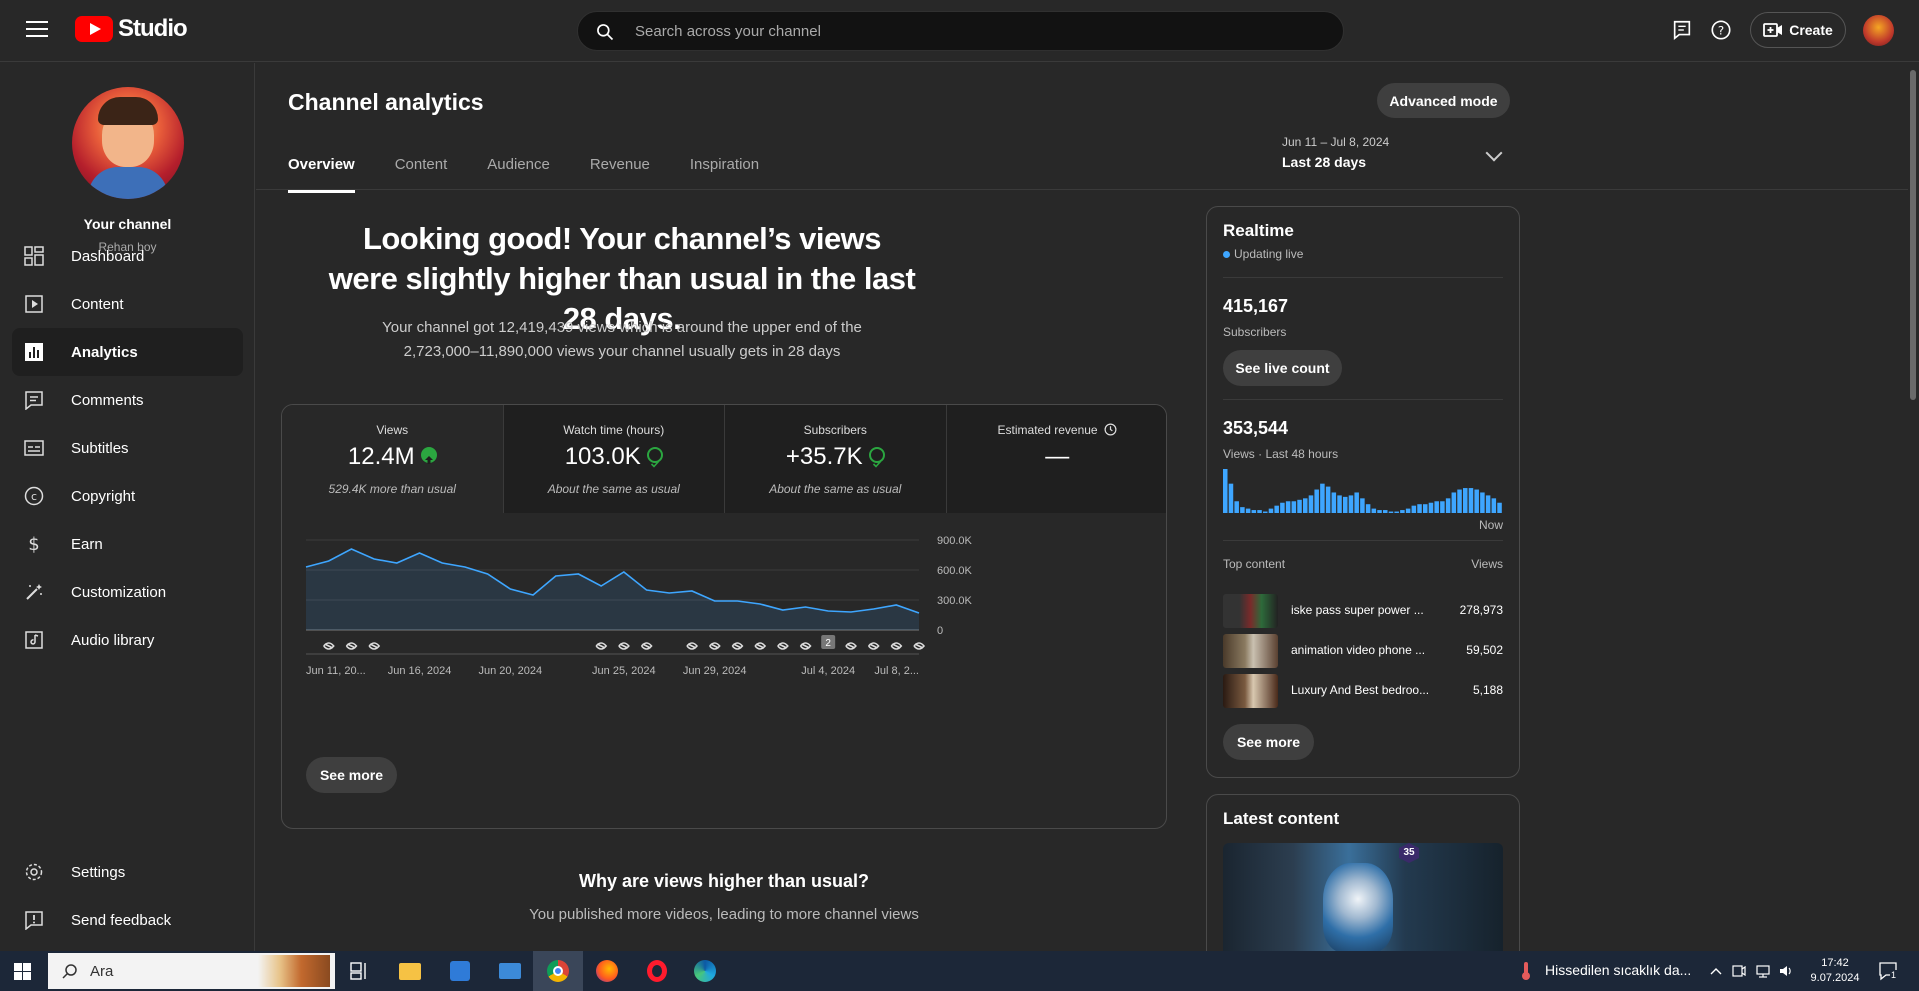 This screenshot has height=991, width=1919. Describe the element at coordinates (933, 31) in the screenshot. I see `search-input` at that location.